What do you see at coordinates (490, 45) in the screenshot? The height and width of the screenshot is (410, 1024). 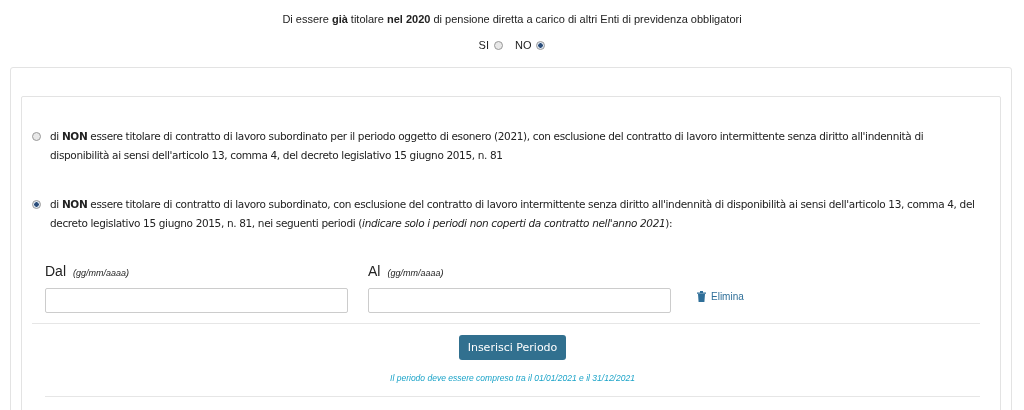 I see `radio-option: SI` at bounding box center [490, 45].